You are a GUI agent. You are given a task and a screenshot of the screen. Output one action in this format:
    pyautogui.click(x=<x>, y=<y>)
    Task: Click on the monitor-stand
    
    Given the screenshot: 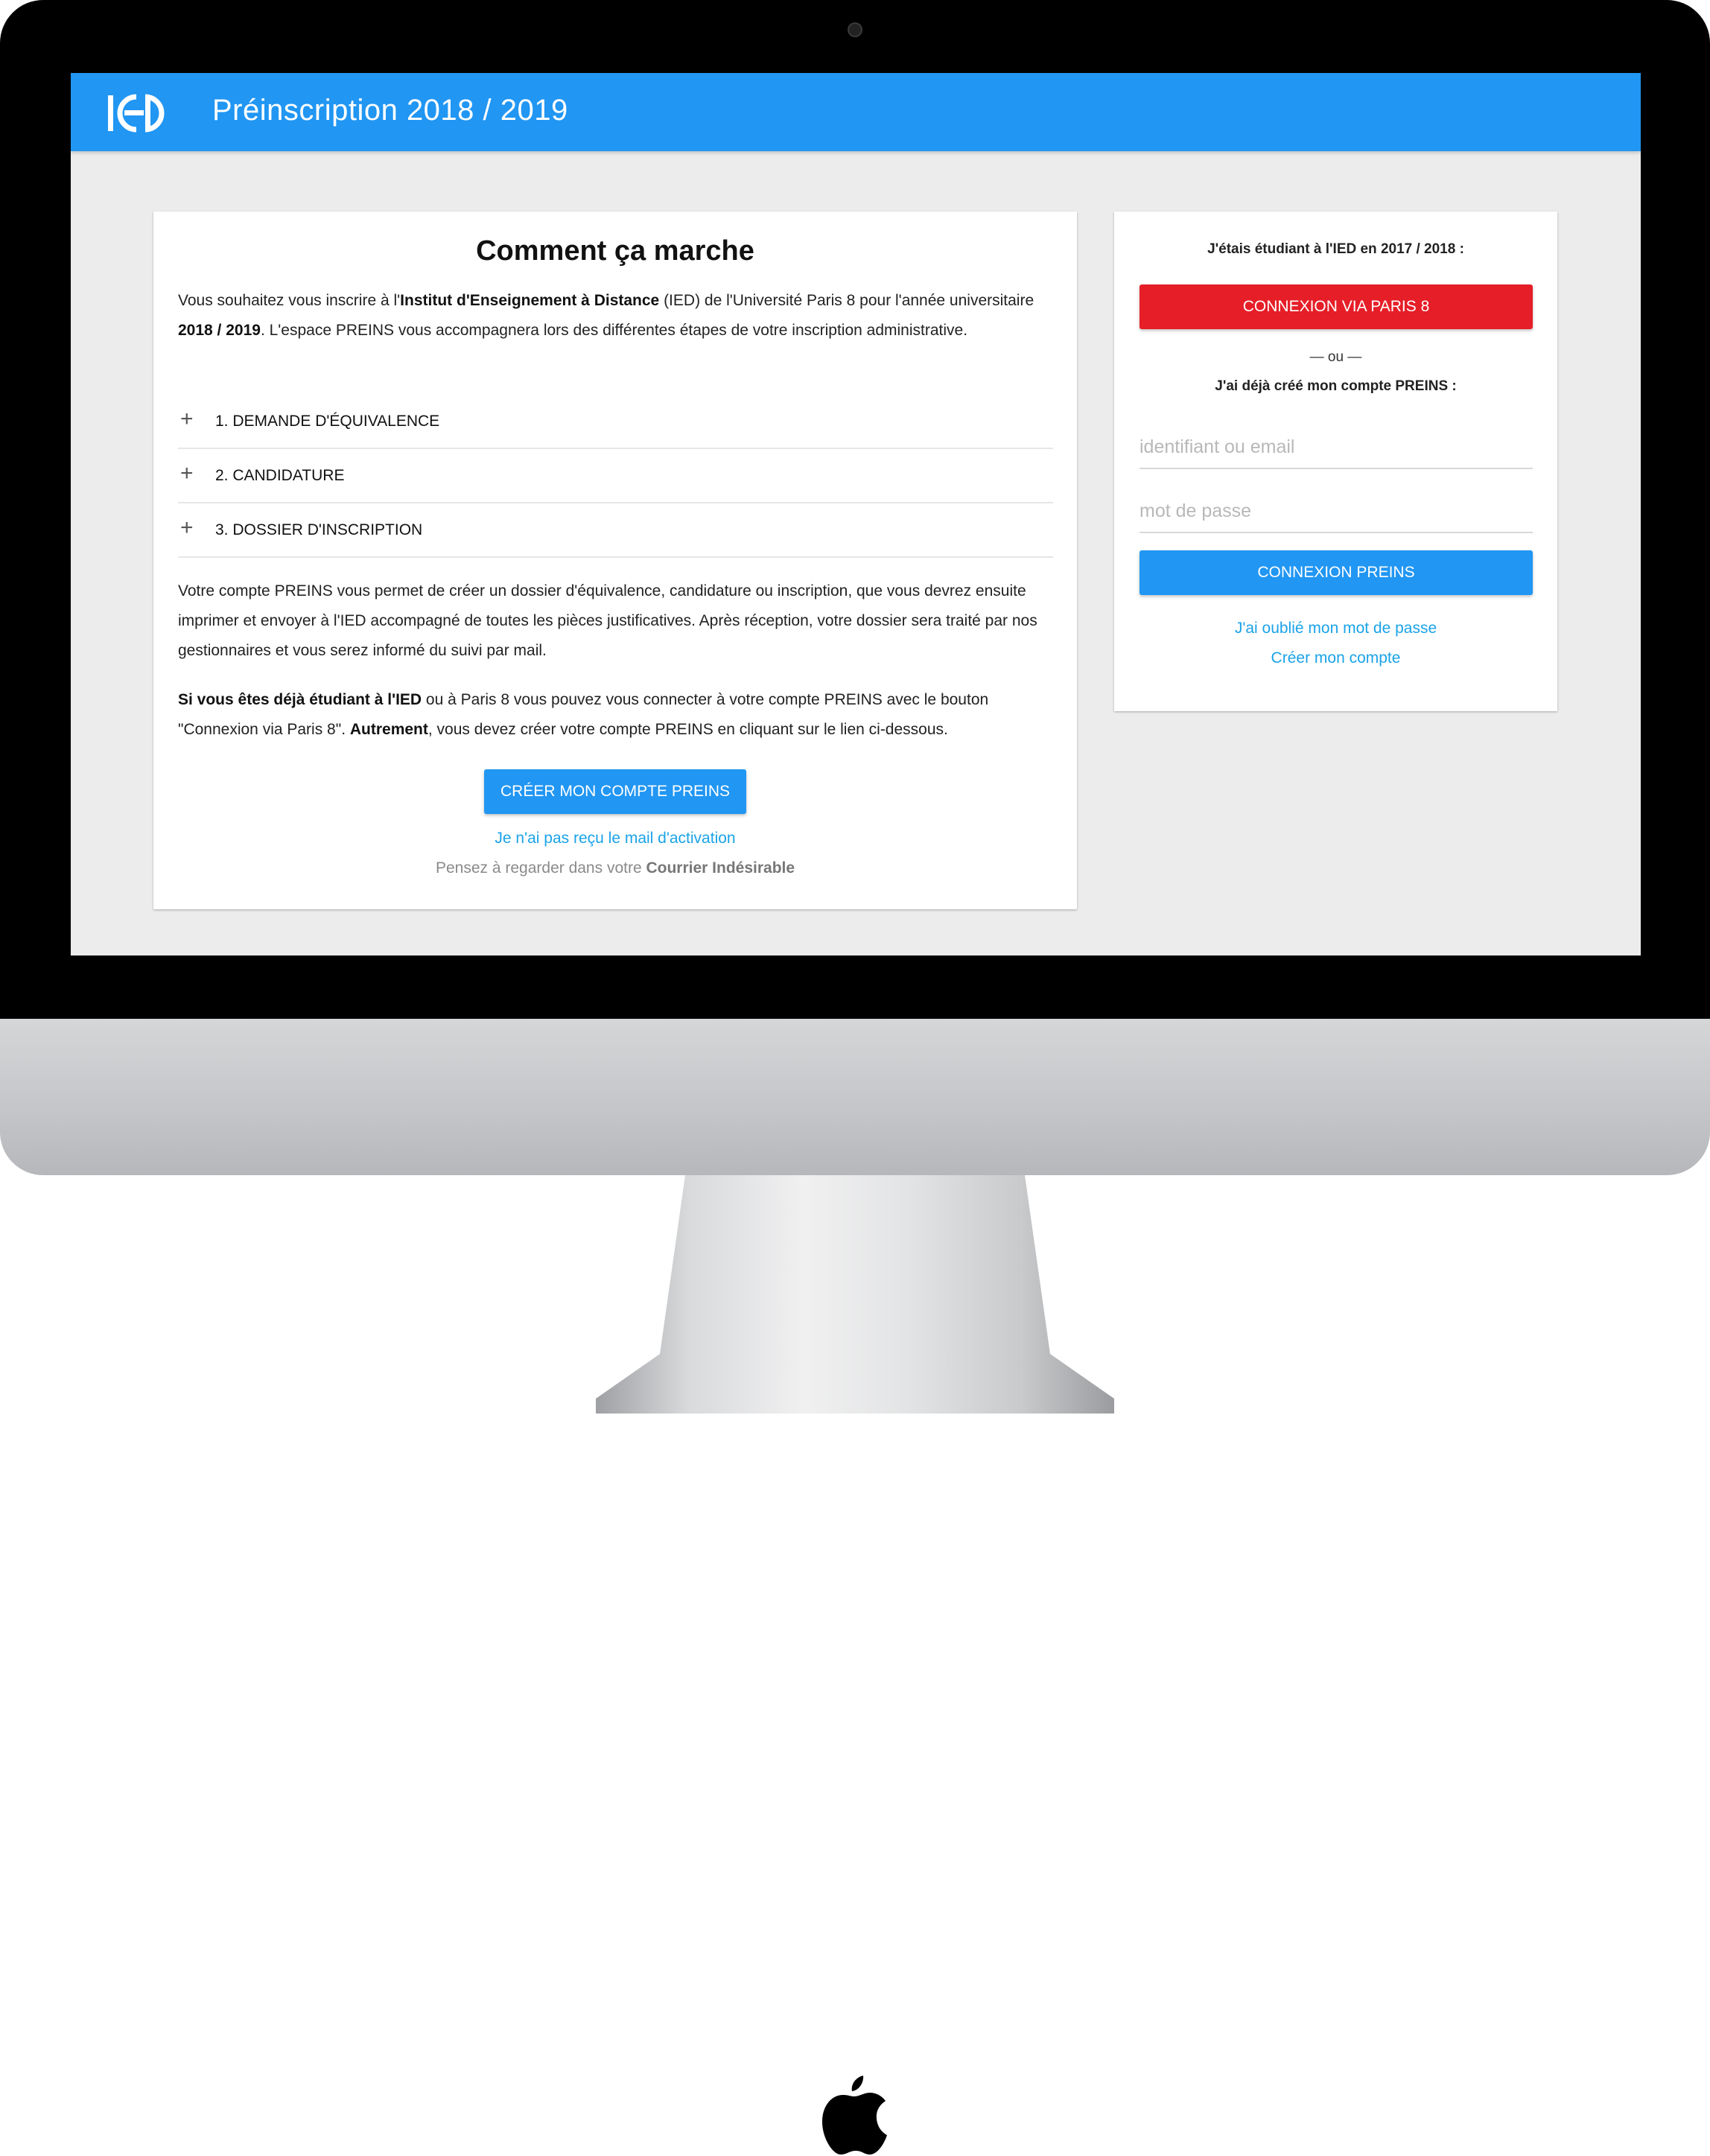 What is the action you would take?
    pyautogui.click(x=855, y=1295)
    